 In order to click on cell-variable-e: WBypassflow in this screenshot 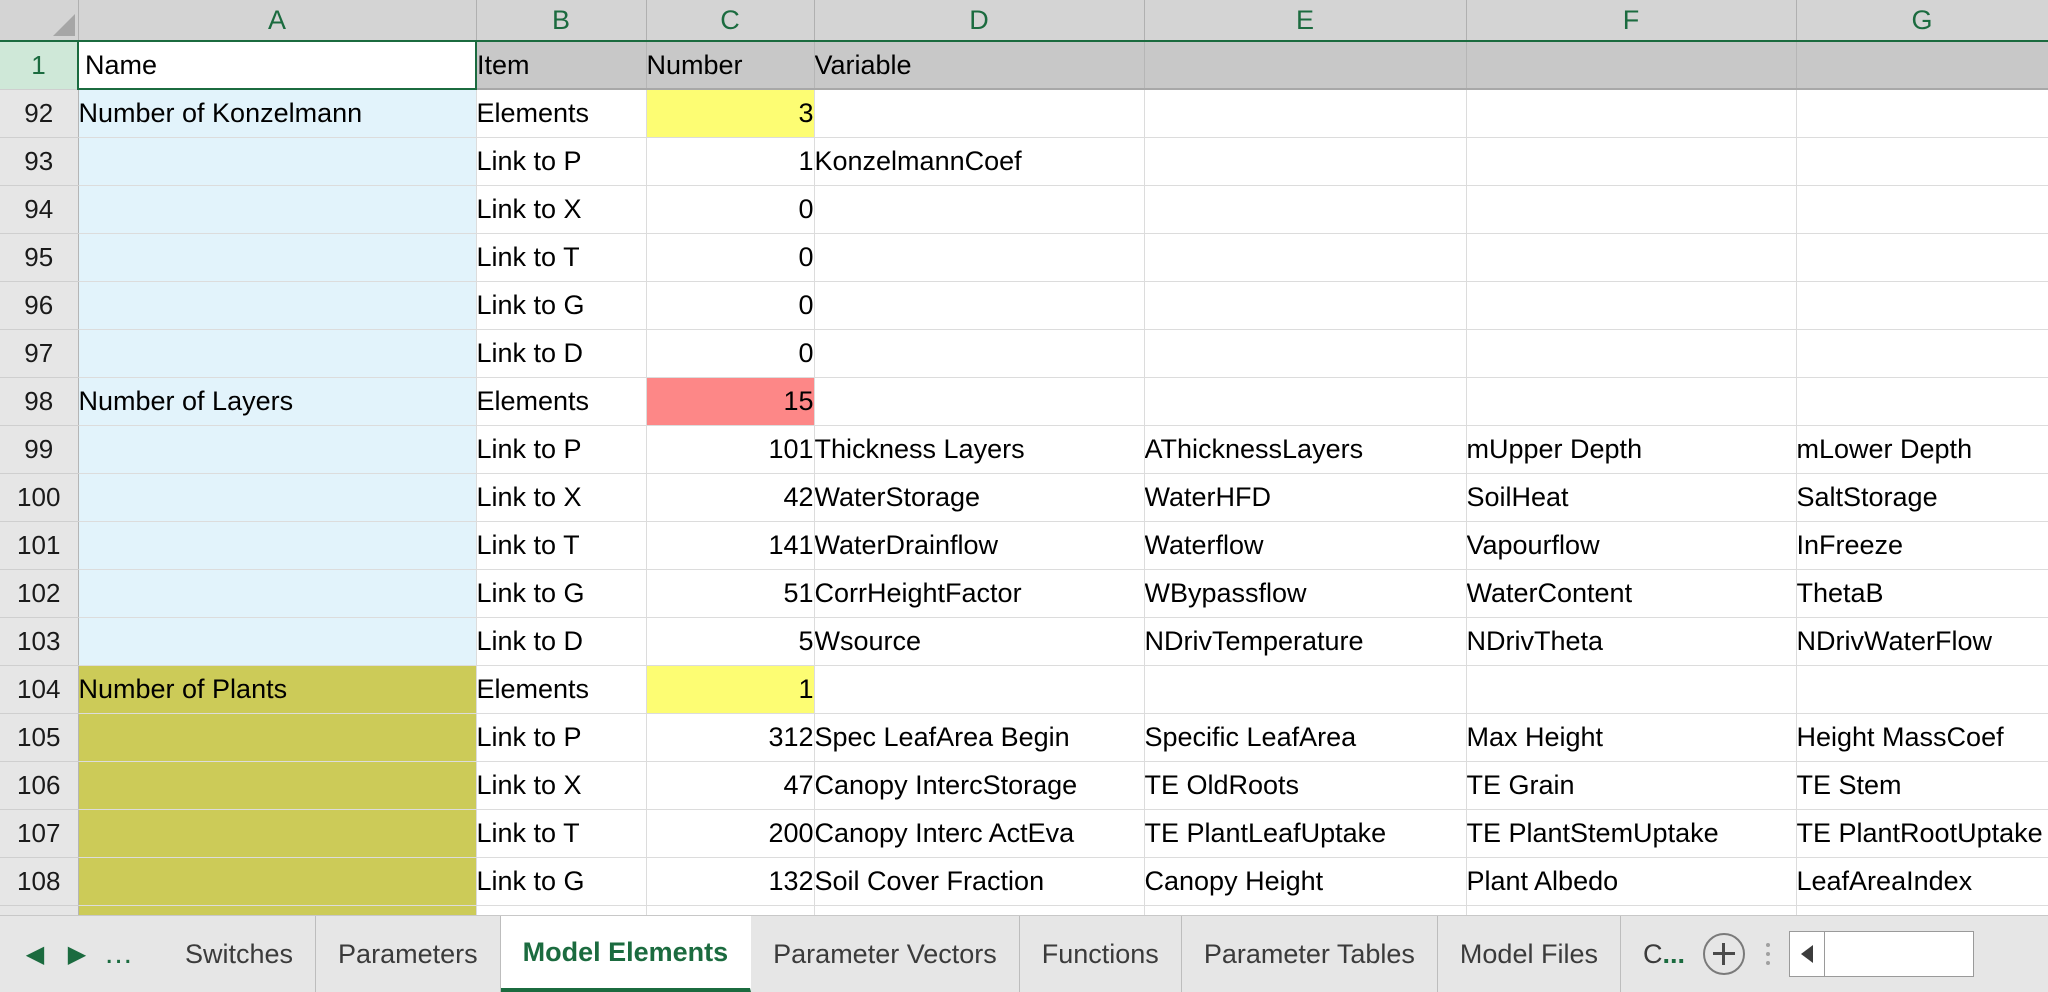, I will do `click(1305, 593)`.